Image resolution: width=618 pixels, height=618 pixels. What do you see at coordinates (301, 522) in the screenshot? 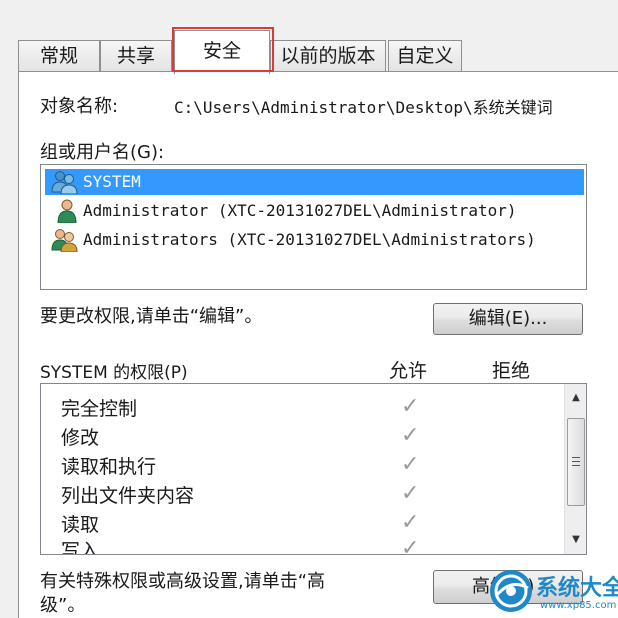
I see `permission-row: 读取 ✓` at bounding box center [301, 522].